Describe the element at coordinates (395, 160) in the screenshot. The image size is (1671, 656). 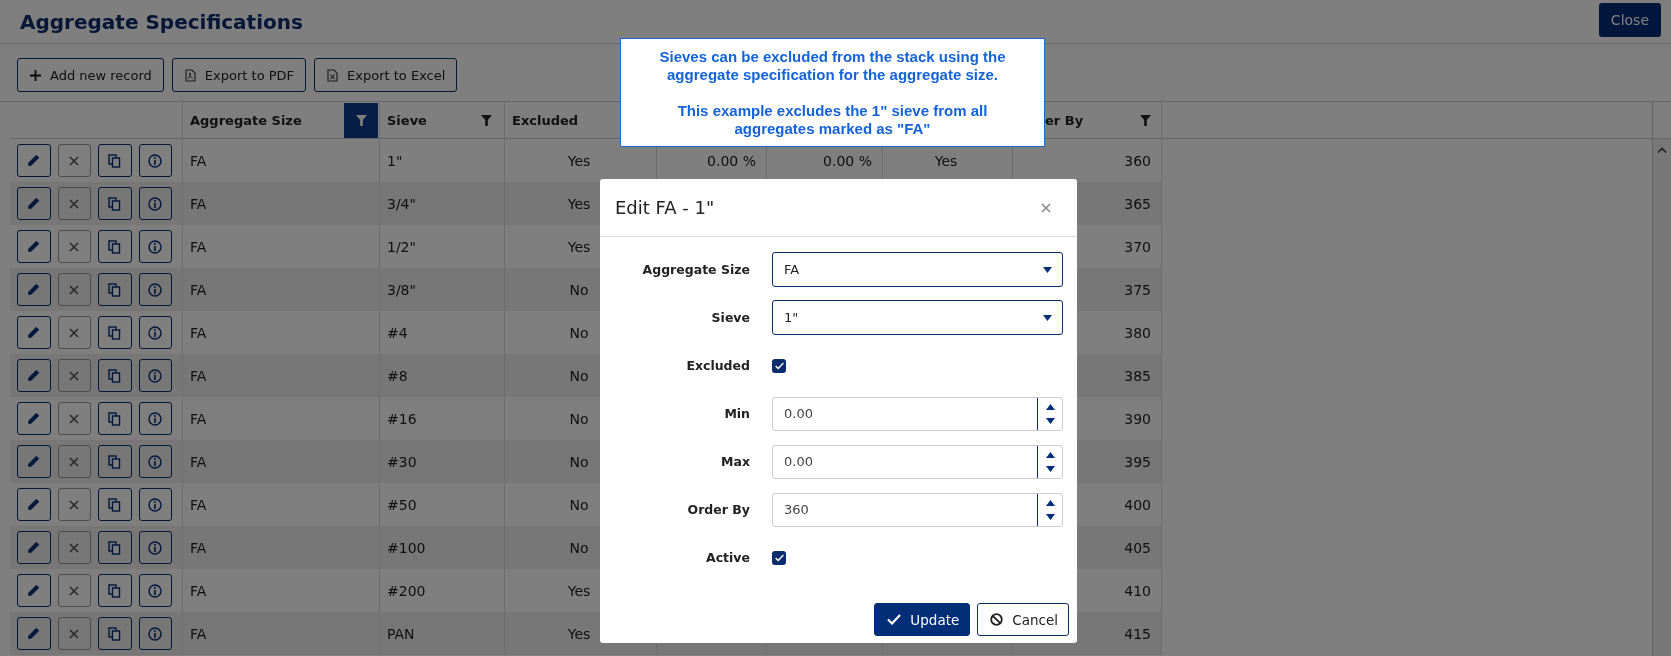
I see `table-cell: 1"` at that location.